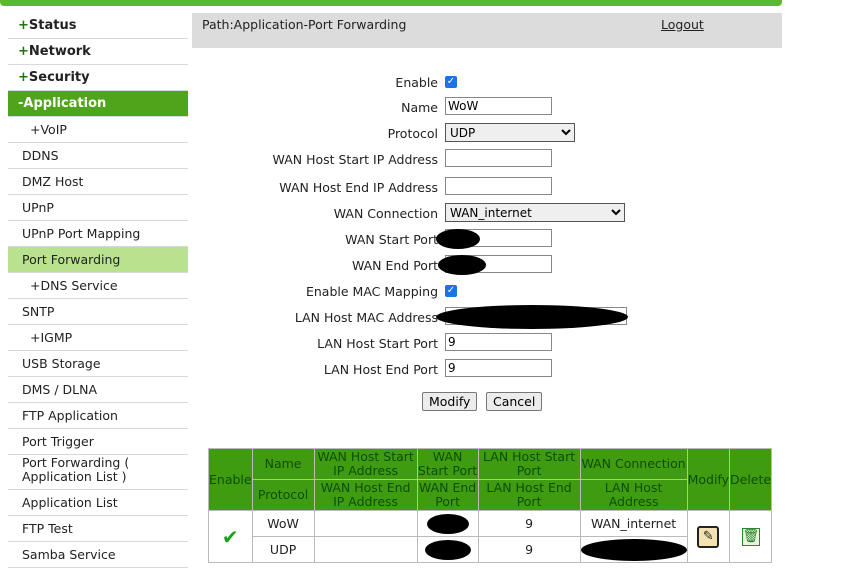 This screenshot has height=568, width=844. What do you see at coordinates (98, 26) in the screenshot?
I see `sidebar-item-status: +Status` at bounding box center [98, 26].